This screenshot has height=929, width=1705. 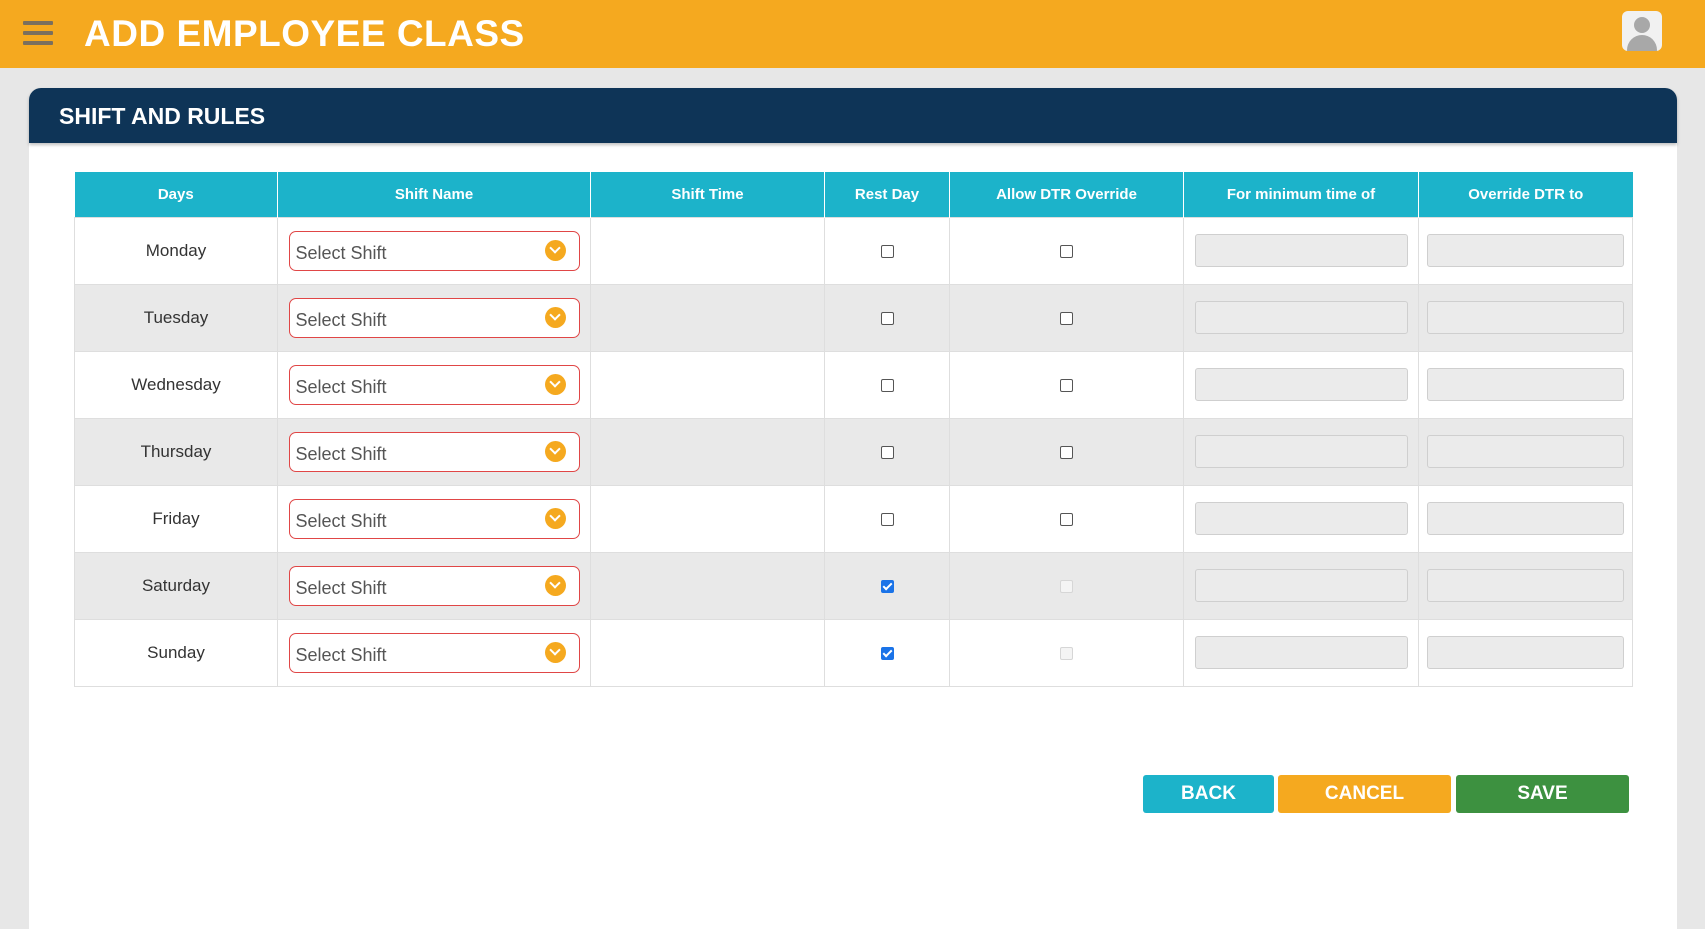 I want to click on section-header: SHIFT AND RULES, so click(x=853, y=115).